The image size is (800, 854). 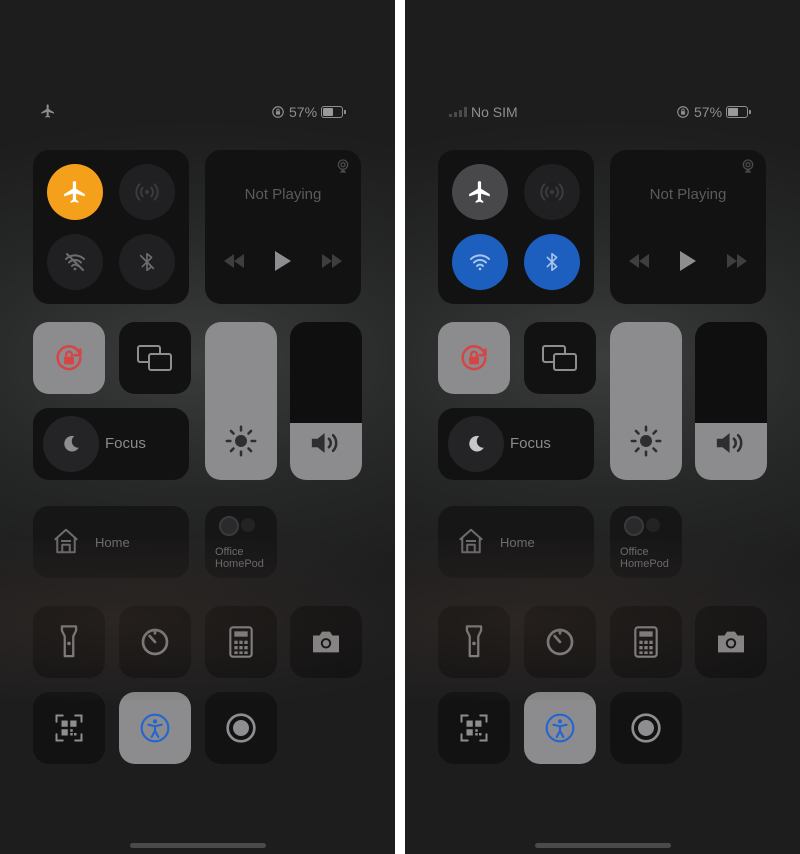 I want to click on status-airplane, so click(x=48, y=111).